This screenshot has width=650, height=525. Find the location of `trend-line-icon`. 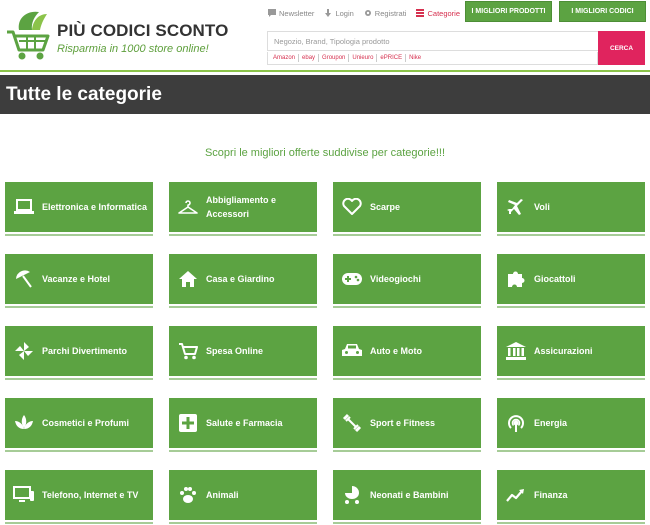

trend-line-icon is located at coordinates (516, 495).